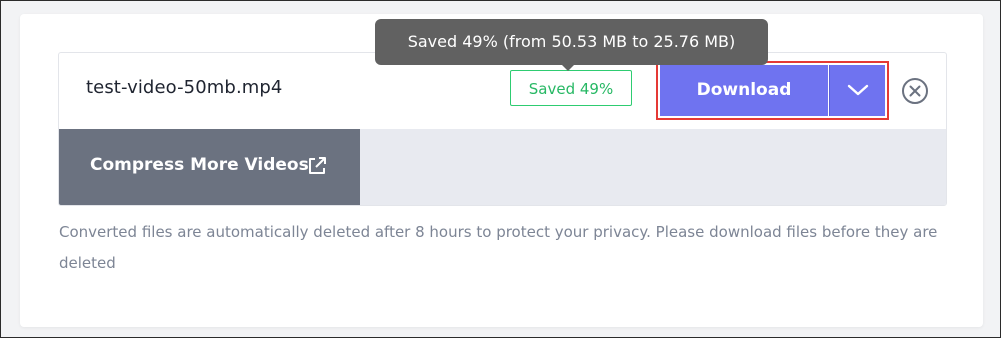 This screenshot has height=338, width=1001. What do you see at coordinates (184, 87) in the screenshot?
I see `file-name: test-video-50mb.mp4` at bounding box center [184, 87].